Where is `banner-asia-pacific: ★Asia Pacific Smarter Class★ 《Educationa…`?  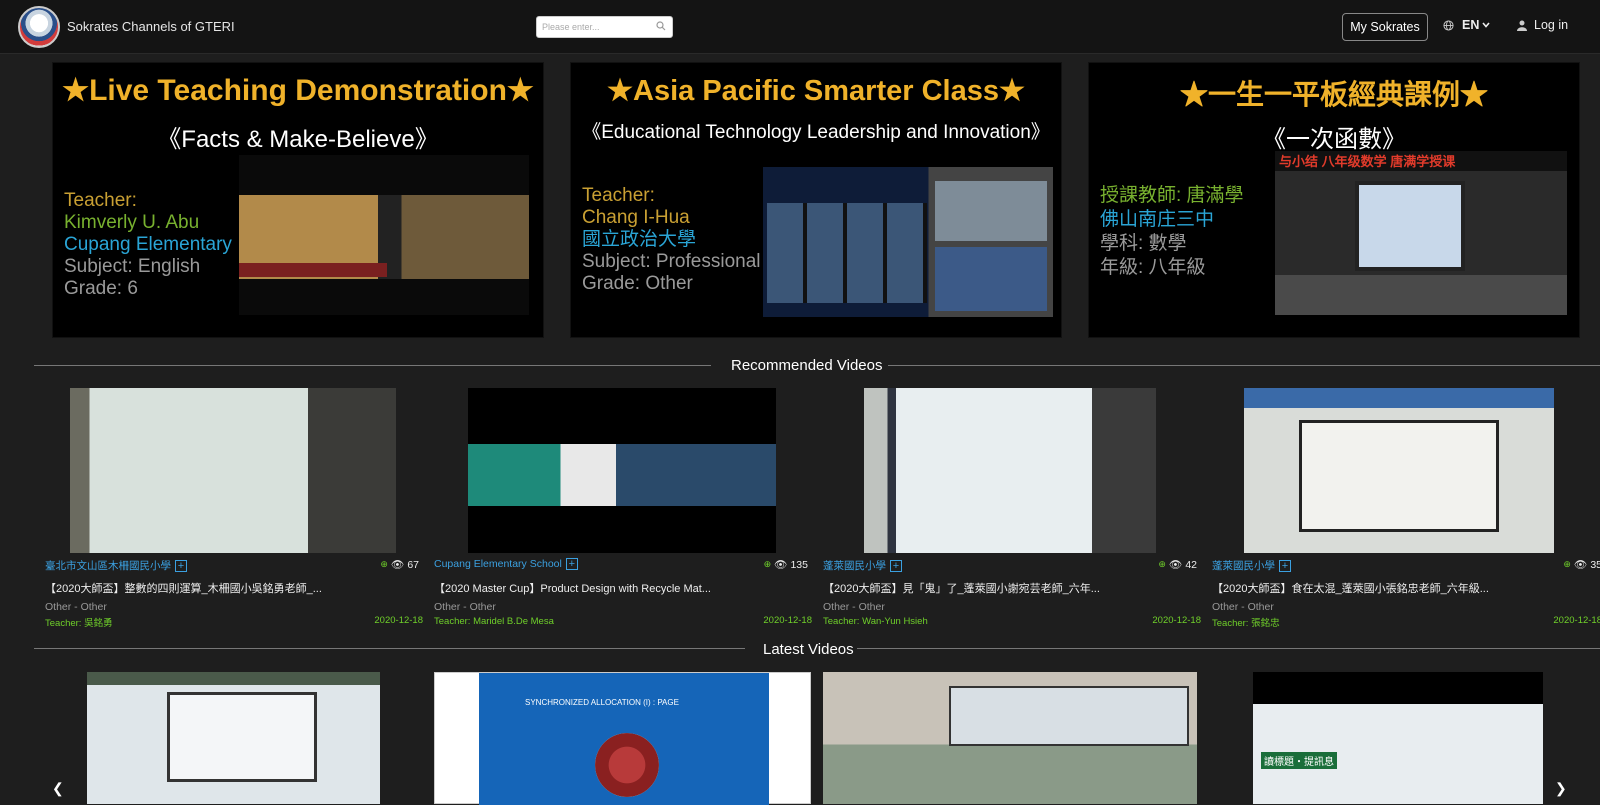 banner-asia-pacific: ★Asia Pacific Smarter Class★ 《Educationa… is located at coordinates (816, 200).